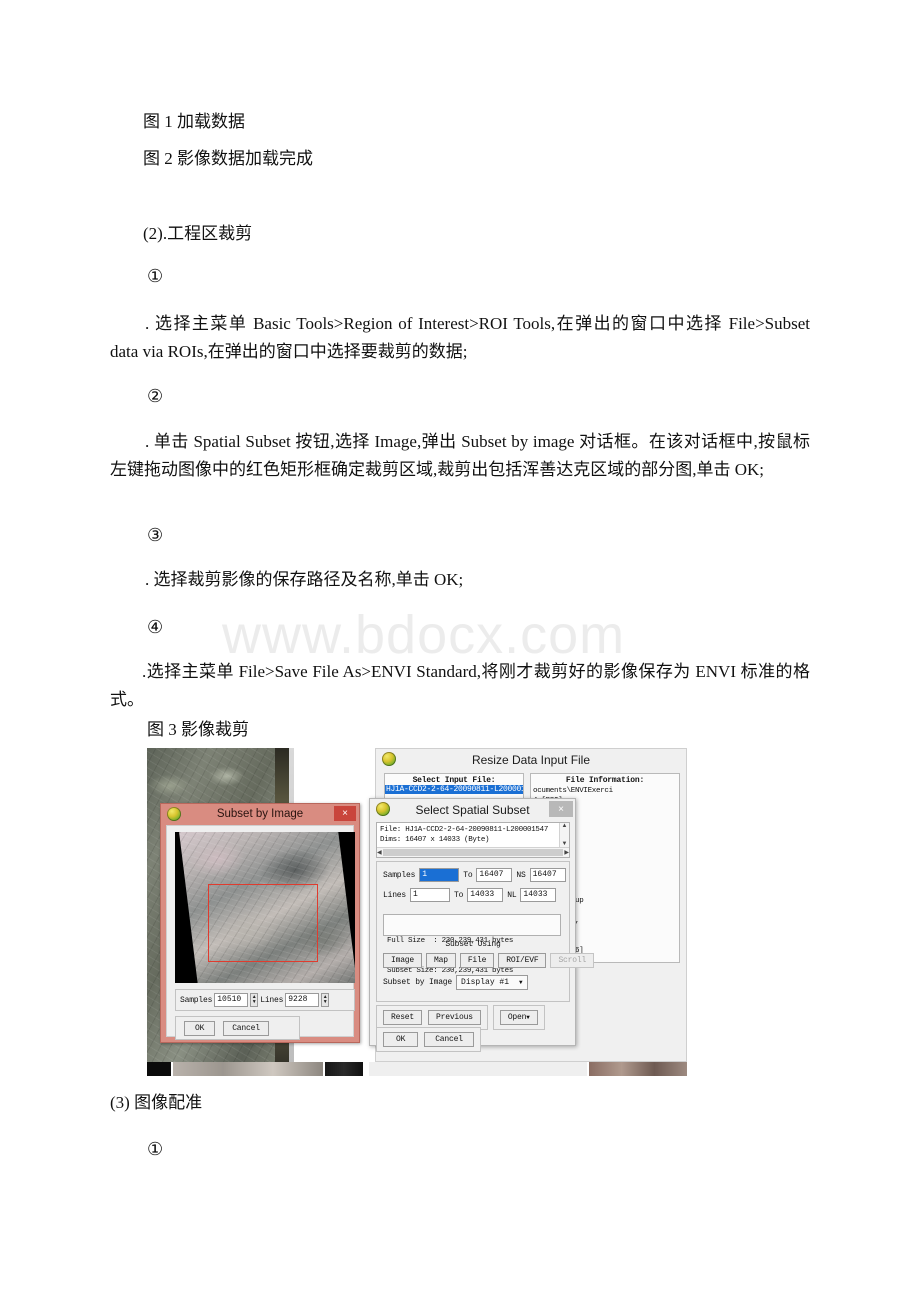  Describe the element at coordinates (263, 923) in the screenshot. I see `roi-selection-rectangle` at that location.